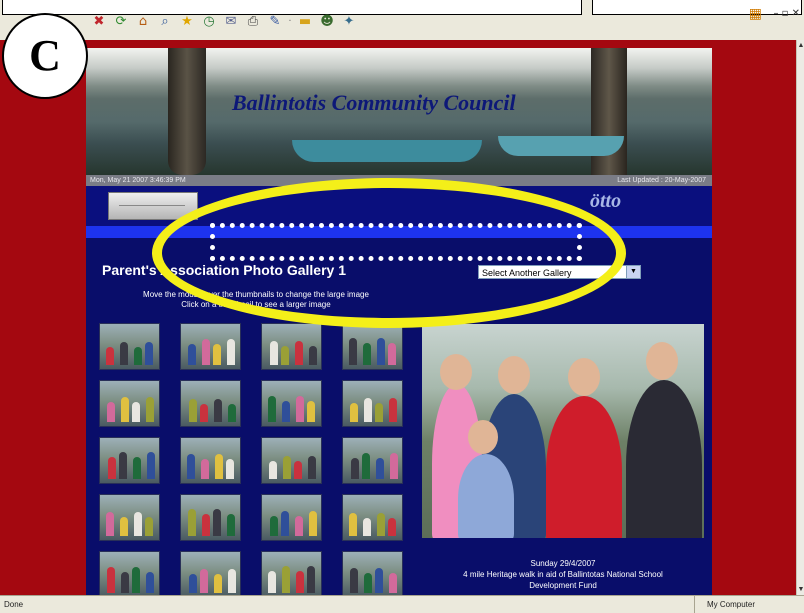  I want to click on search-icon: ⌕, so click(165, 22).